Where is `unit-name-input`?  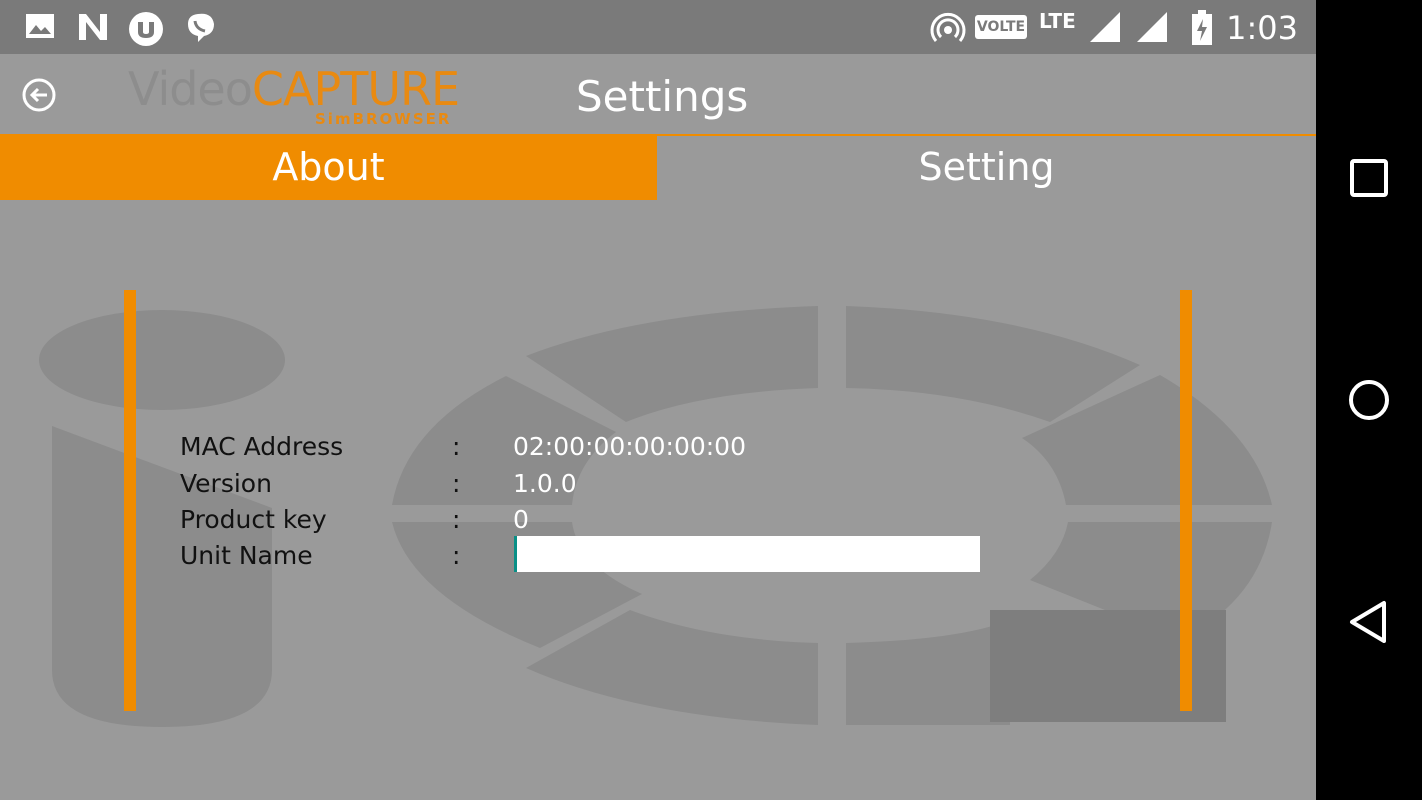 unit-name-input is located at coordinates (747, 554).